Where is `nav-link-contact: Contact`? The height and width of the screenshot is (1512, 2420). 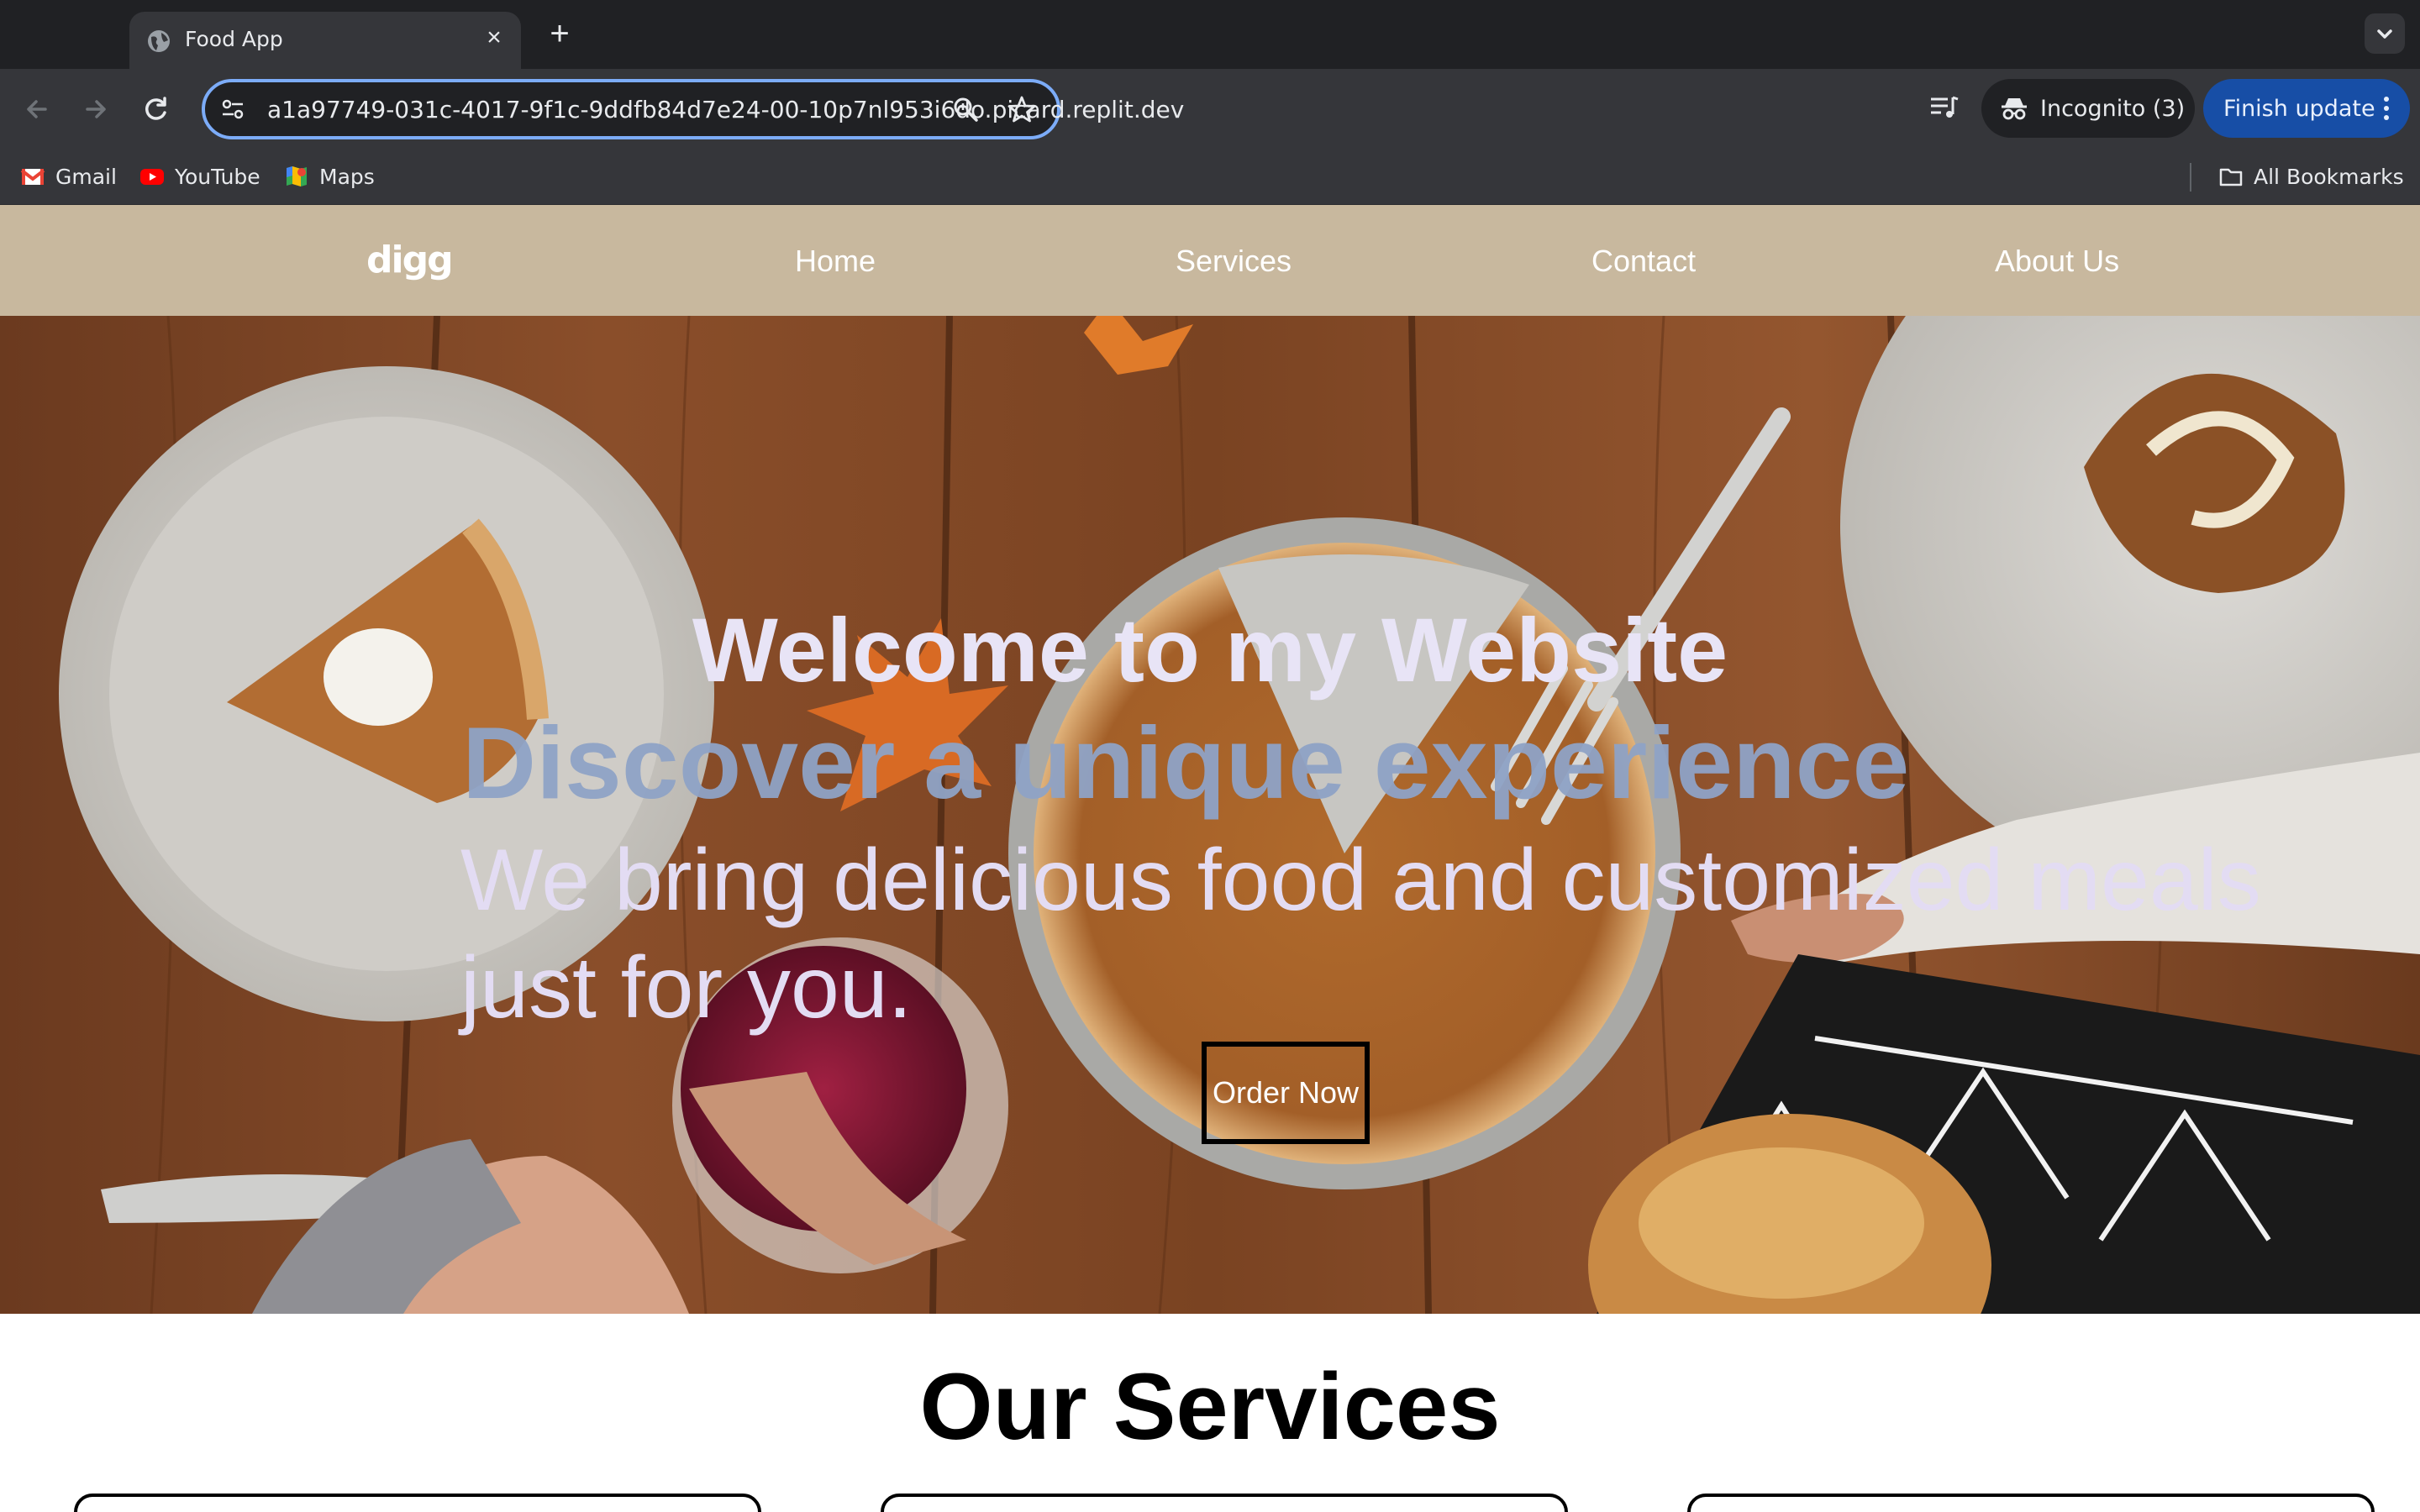 nav-link-contact: Contact is located at coordinates (1644, 261).